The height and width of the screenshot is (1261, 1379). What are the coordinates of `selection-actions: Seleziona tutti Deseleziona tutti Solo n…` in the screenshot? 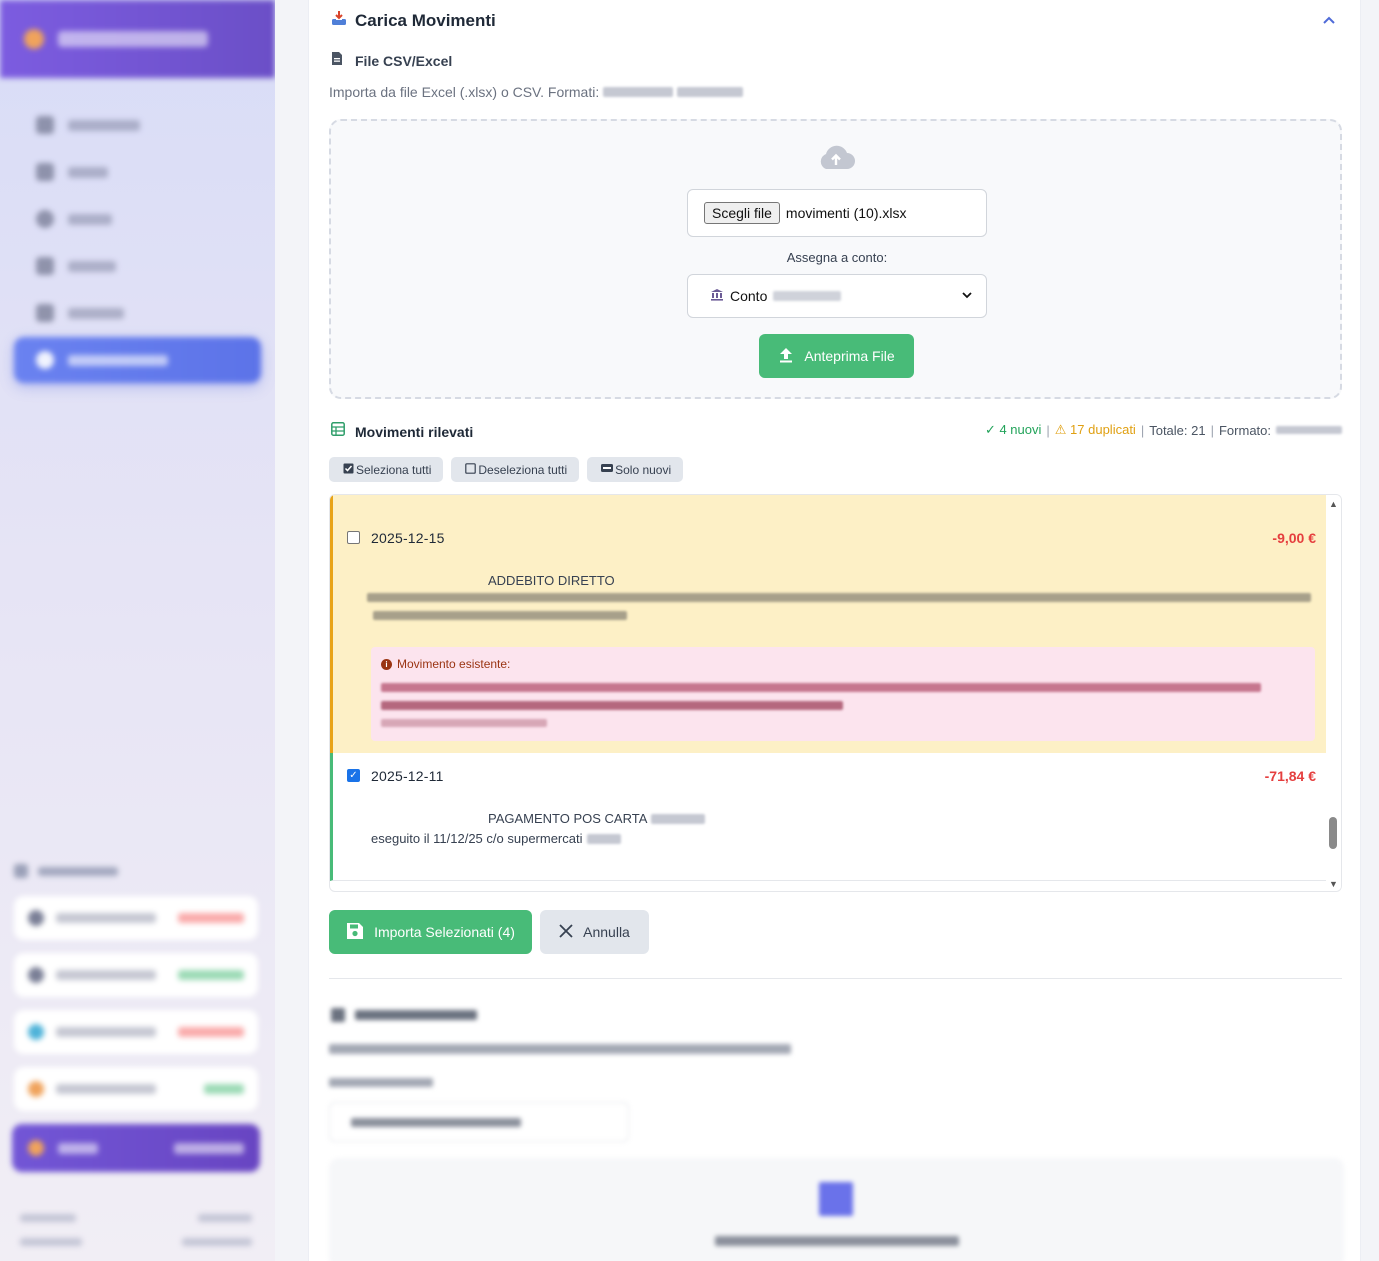 It's located at (506, 469).